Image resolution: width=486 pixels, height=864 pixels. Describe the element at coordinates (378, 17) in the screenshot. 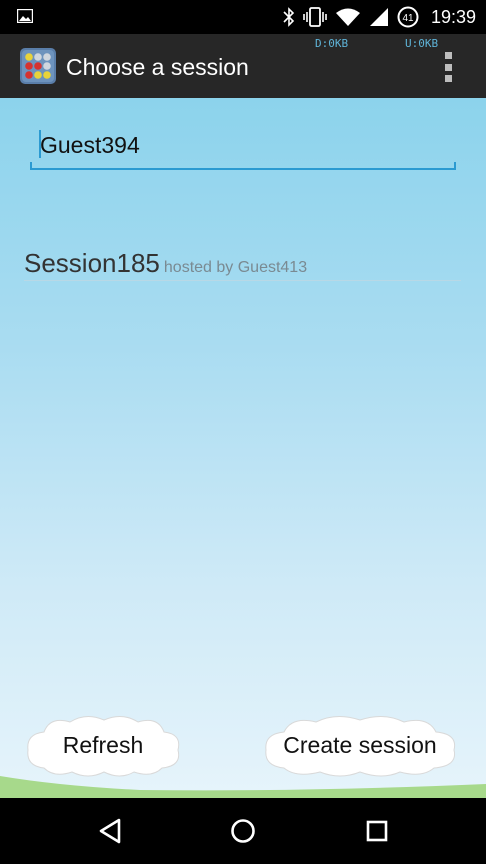

I see `signal-icon` at that location.